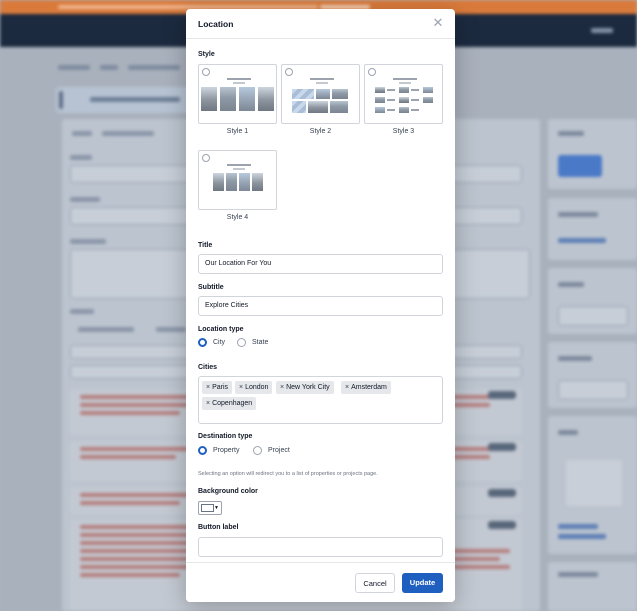  I want to click on style-option-2: Style 2, so click(320, 99).